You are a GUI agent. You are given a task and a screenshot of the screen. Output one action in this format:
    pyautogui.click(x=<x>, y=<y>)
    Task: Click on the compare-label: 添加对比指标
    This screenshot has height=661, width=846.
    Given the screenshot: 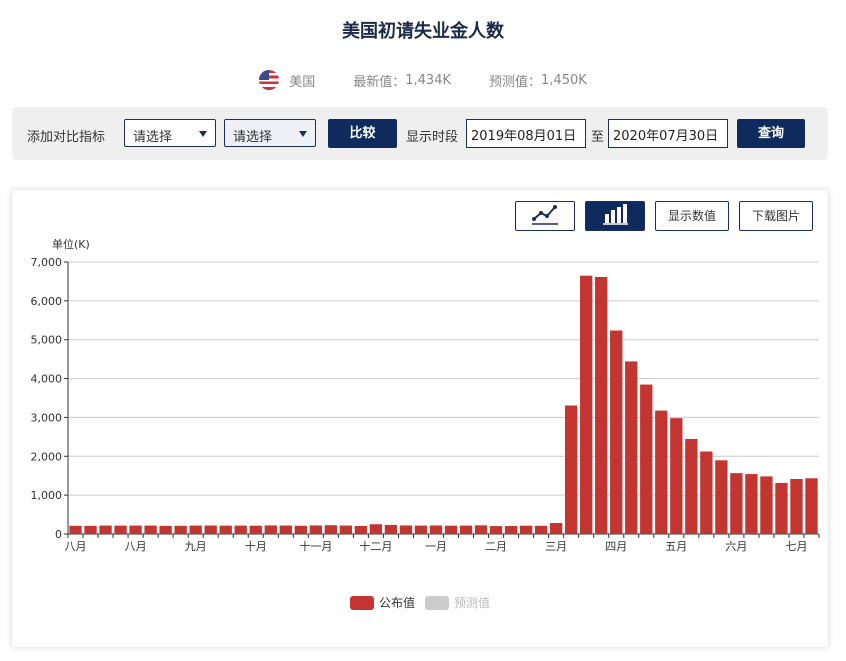 What is the action you would take?
    pyautogui.click(x=66, y=137)
    